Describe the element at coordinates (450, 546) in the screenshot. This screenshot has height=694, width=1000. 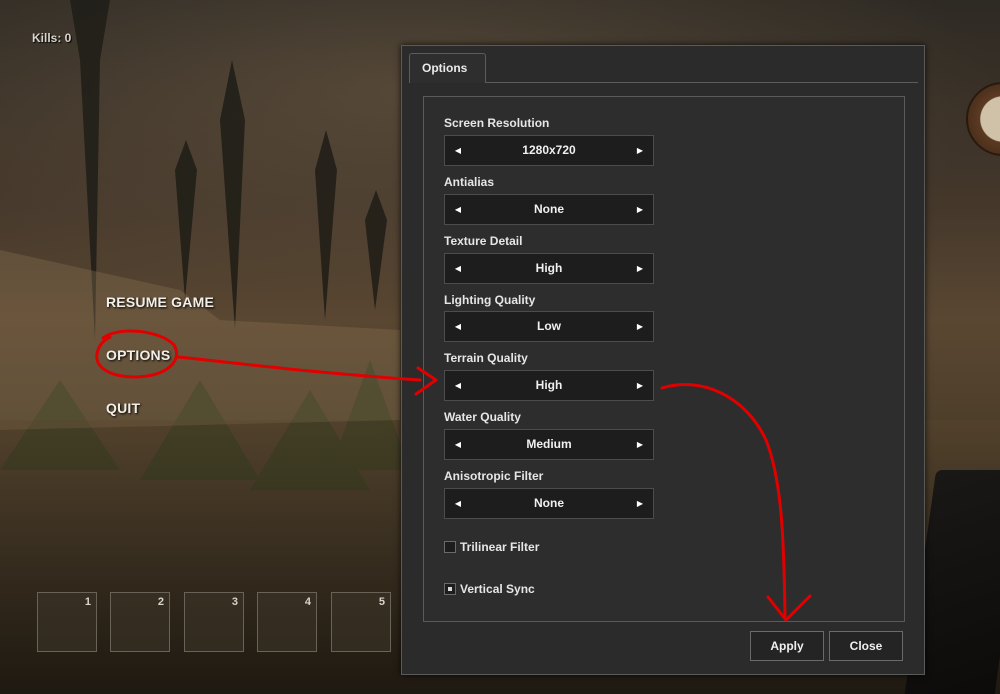
I see `checkbox-unchecked-icon` at that location.